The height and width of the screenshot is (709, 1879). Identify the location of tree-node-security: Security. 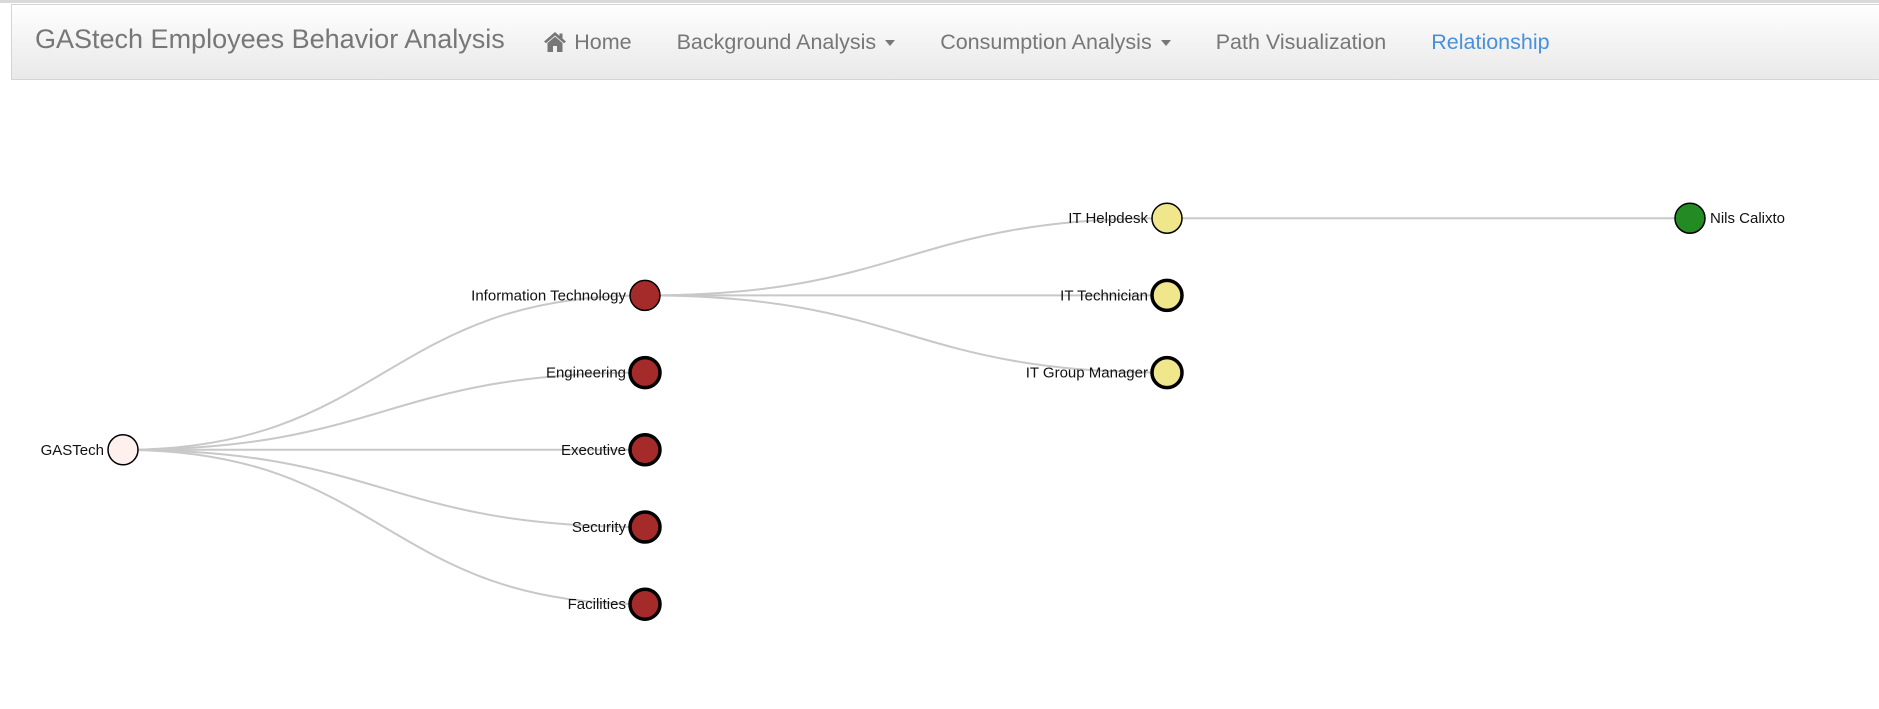
(617, 527).